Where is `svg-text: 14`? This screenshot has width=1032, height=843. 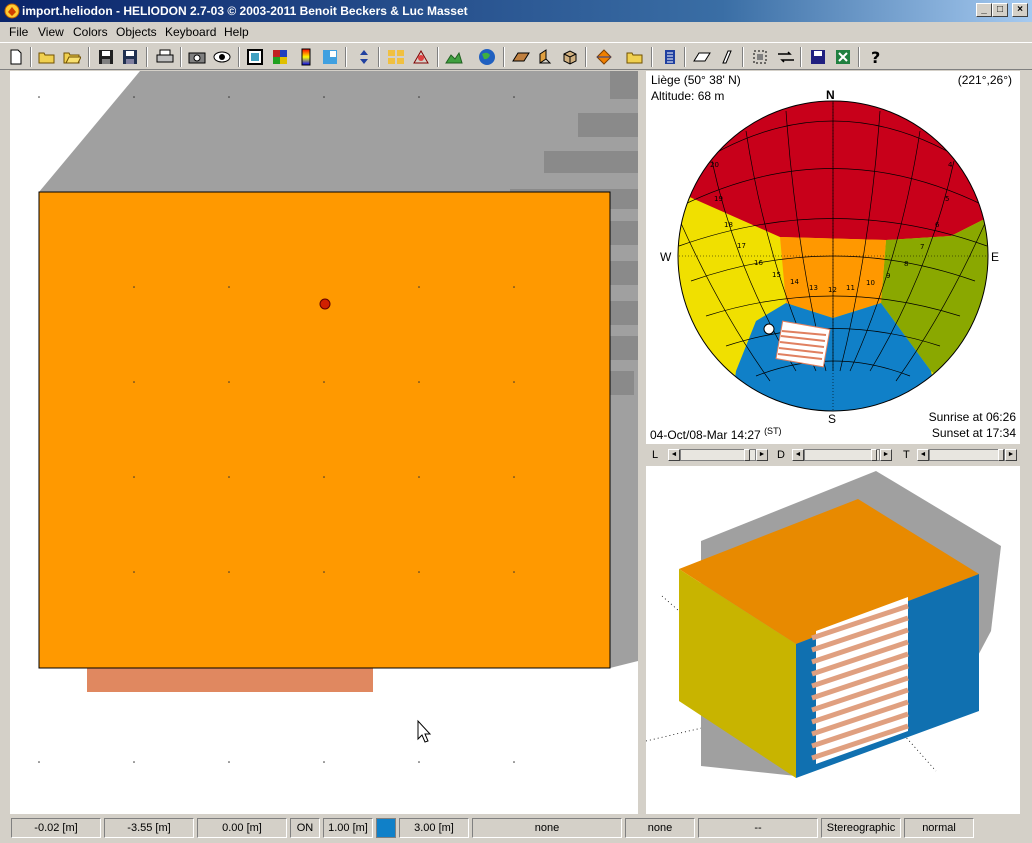
svg-text: 14 is located at coordinates (794, 282).